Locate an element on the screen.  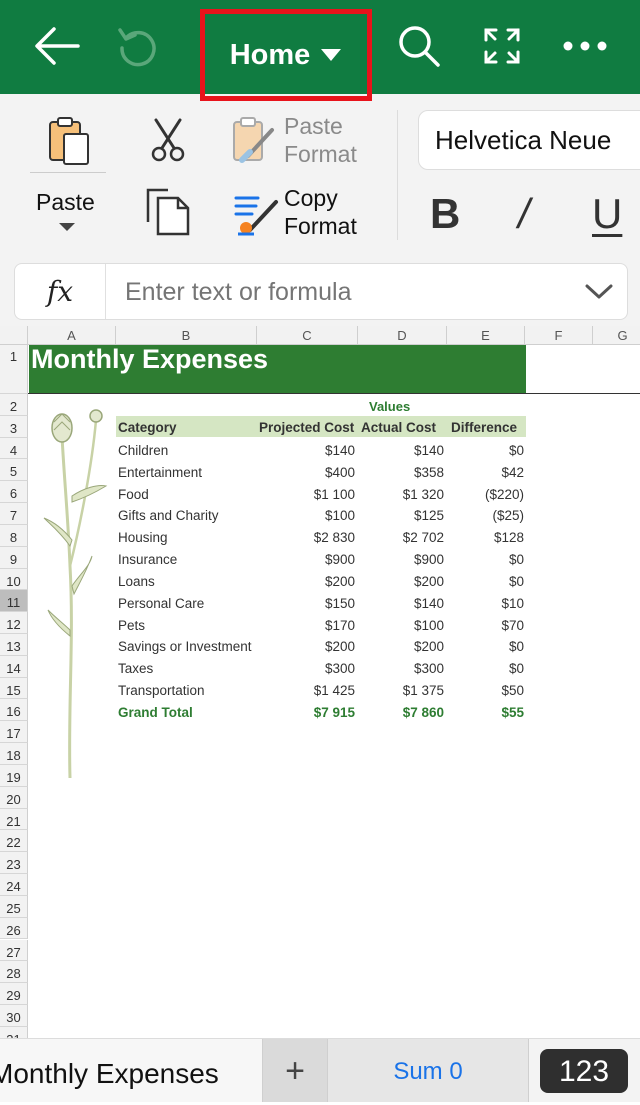
category-cell: Taxes is located at coordinates (188, 668).